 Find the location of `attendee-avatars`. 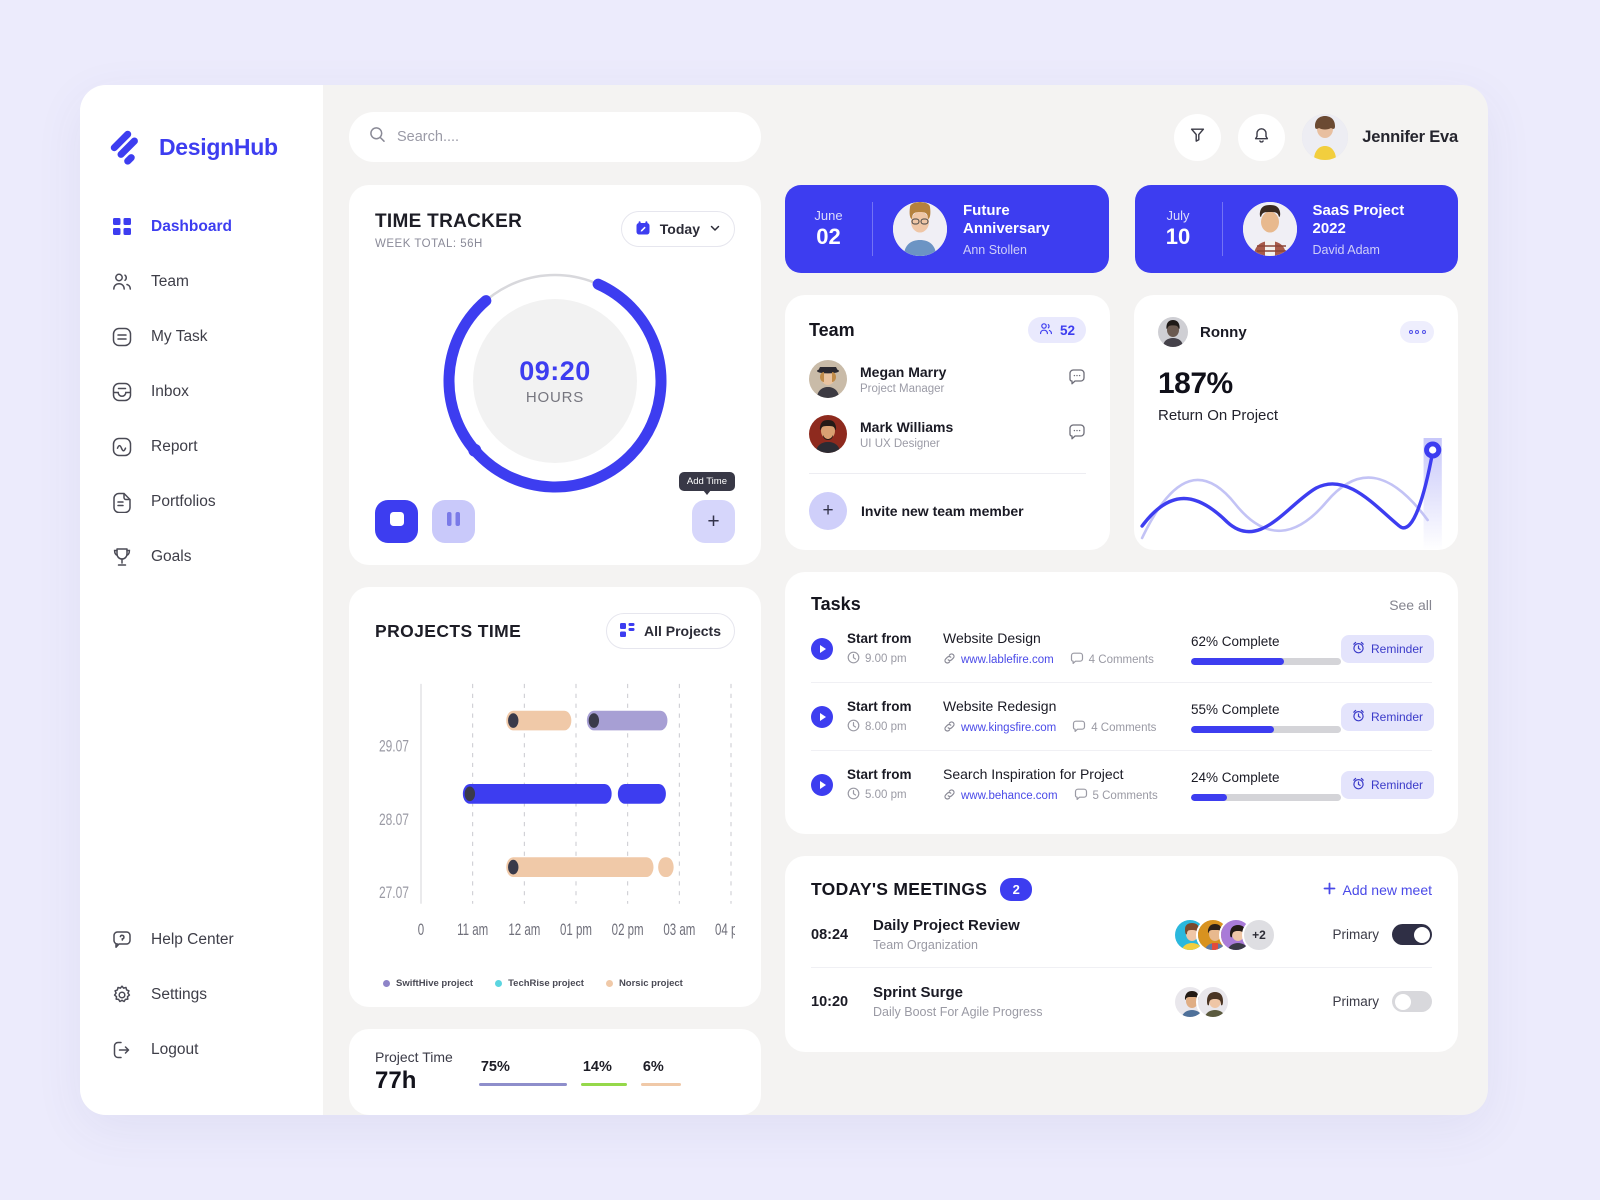

attendee-avatars is located at coordinates (1201, 1001).